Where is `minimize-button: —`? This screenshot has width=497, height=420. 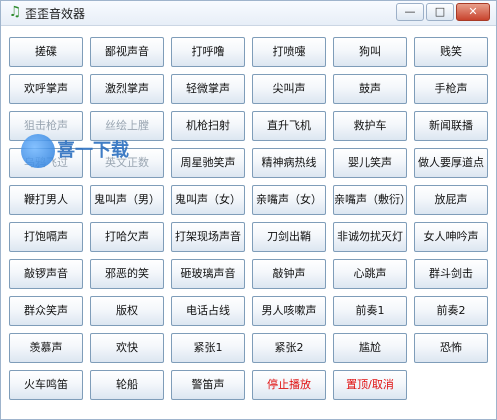 minimize-button: — is located at coordinates (410, 12).